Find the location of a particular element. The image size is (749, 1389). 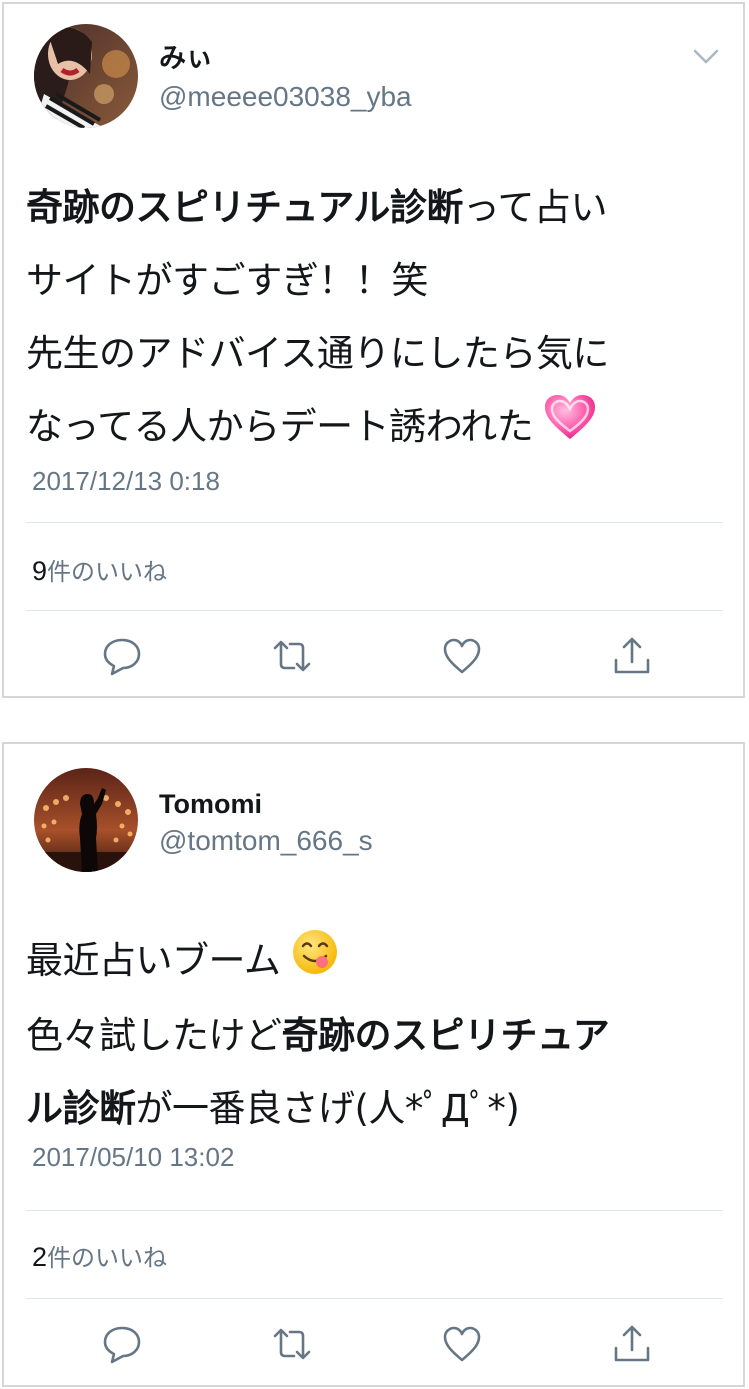

tweet-line: なってる人からデート誘われた is located at coordinates (381, 427).